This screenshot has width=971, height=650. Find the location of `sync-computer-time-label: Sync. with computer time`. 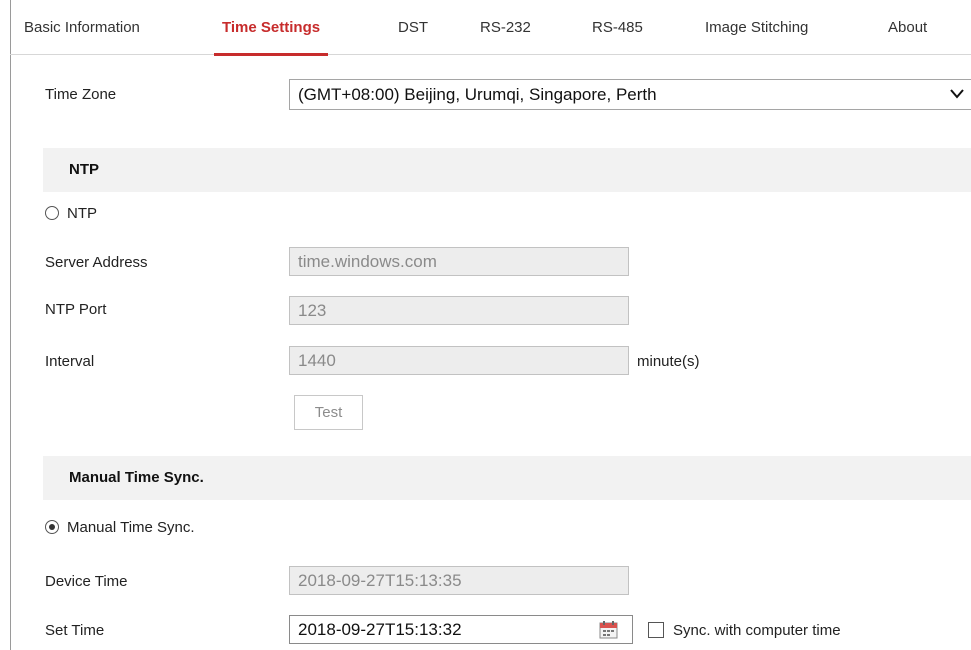

sync-computer-time-label: Sync. with computer time is located at coordinates (757, 630).